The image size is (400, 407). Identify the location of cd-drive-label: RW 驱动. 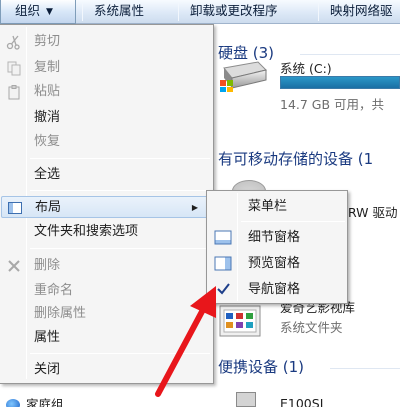
(373, 211).